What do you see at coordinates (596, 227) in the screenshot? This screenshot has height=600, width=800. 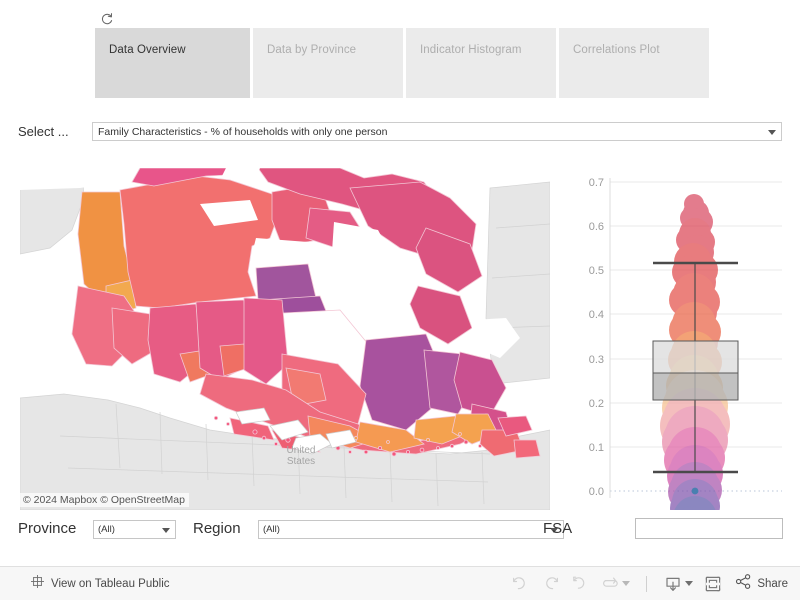 I see `ytick-label: 0.6` at bounding box center [596, 227].